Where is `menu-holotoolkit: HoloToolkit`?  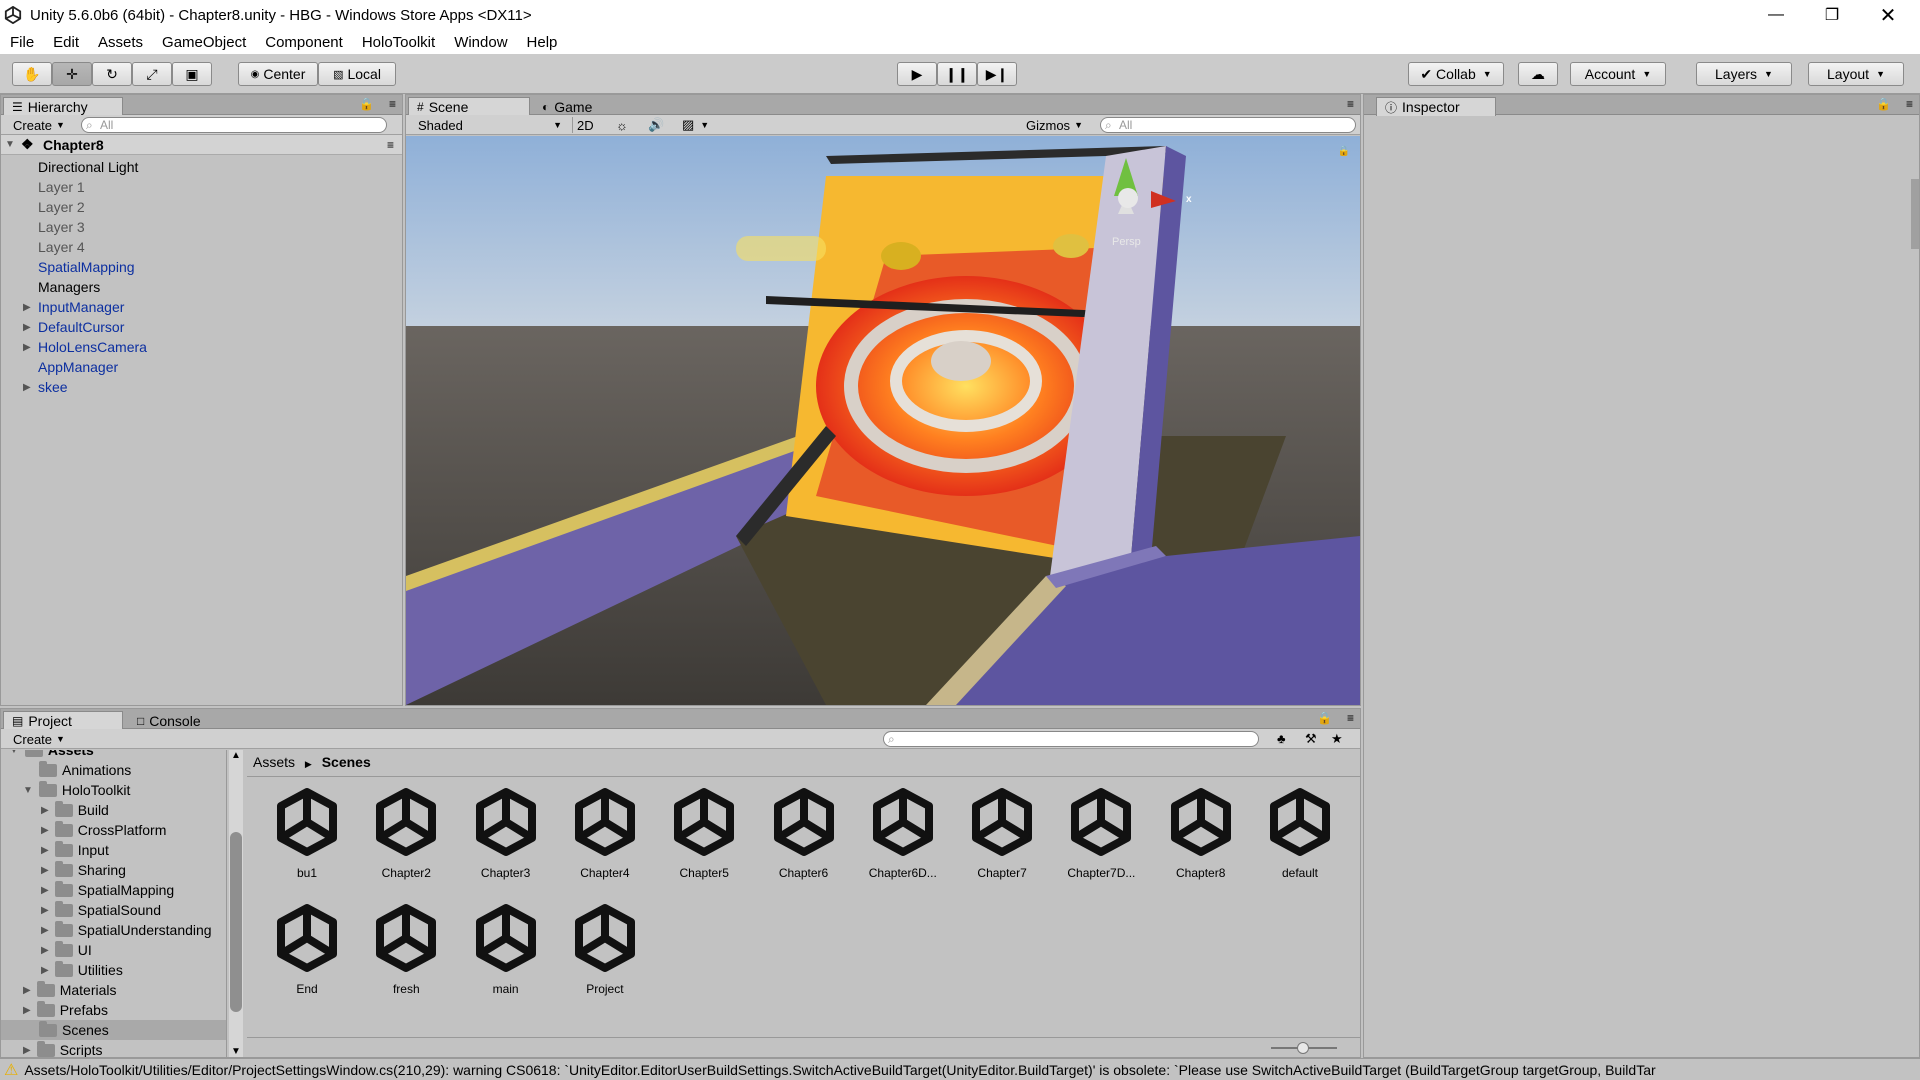 menu-holotoolkit: HoloToolkit is located at coordinates (398, 42).